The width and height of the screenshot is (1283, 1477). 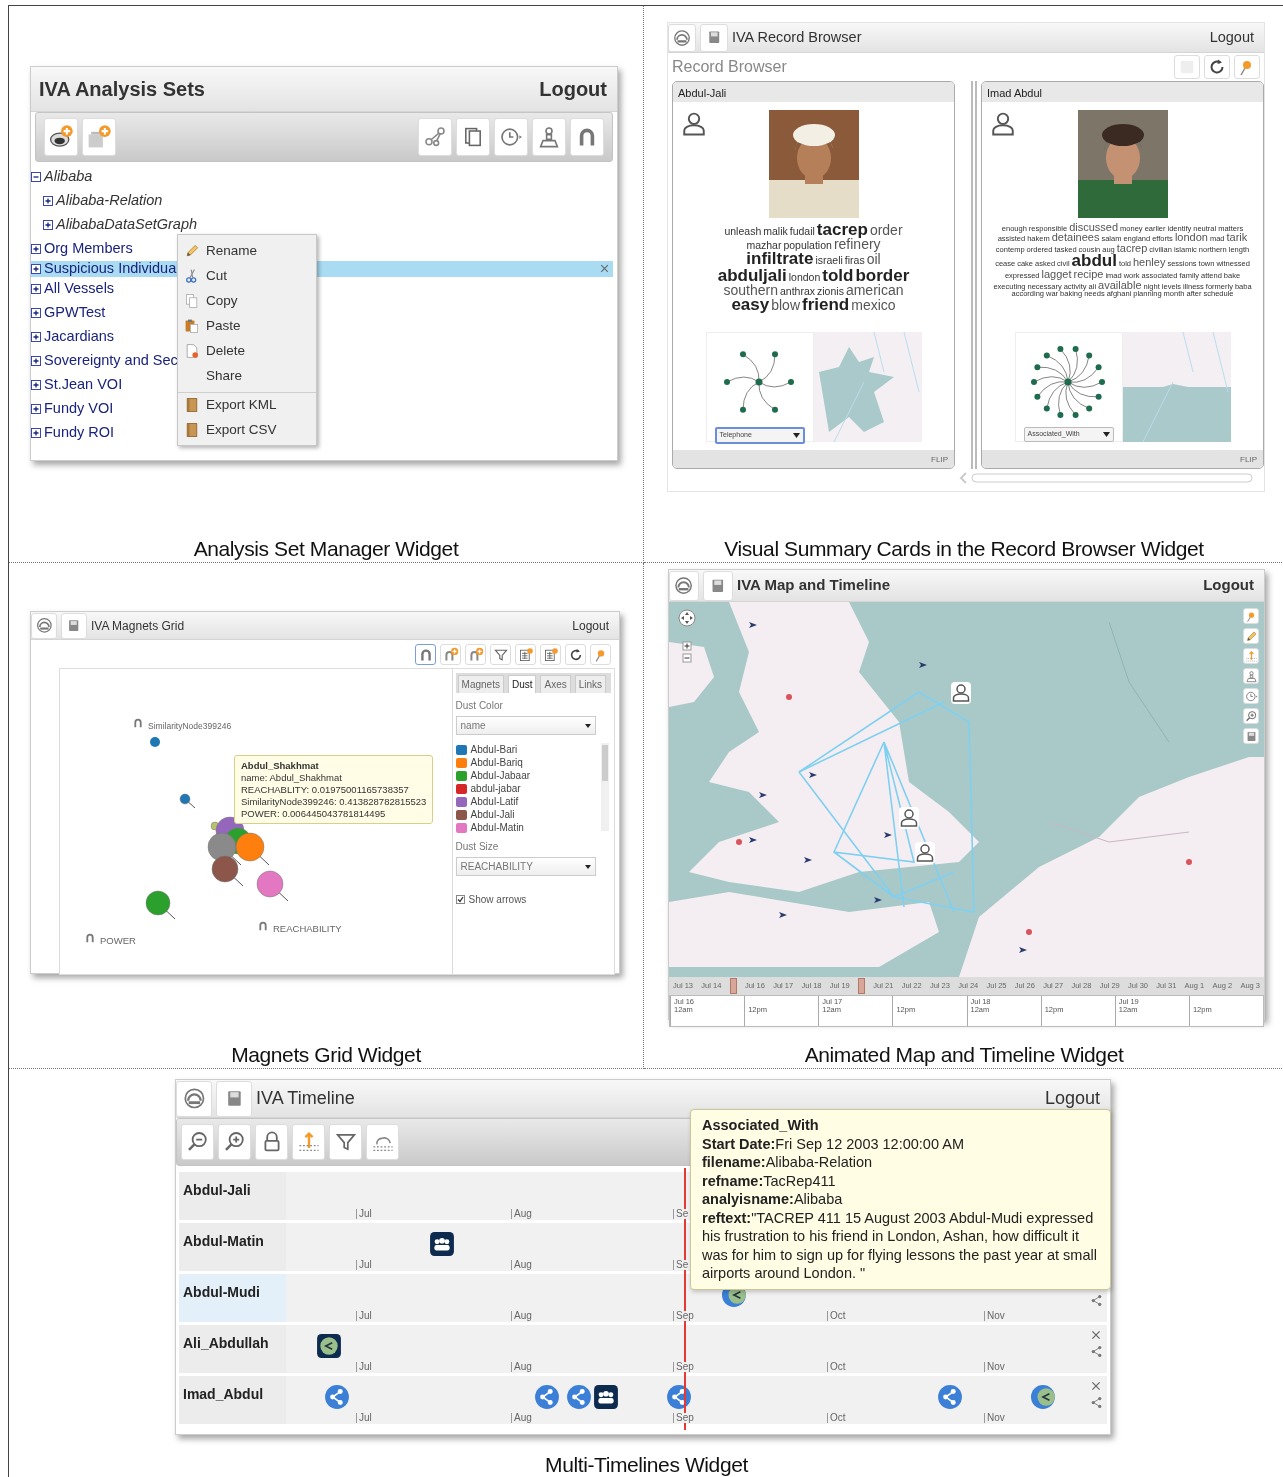 I want to click on pages-button, so click(x=473, y=137).